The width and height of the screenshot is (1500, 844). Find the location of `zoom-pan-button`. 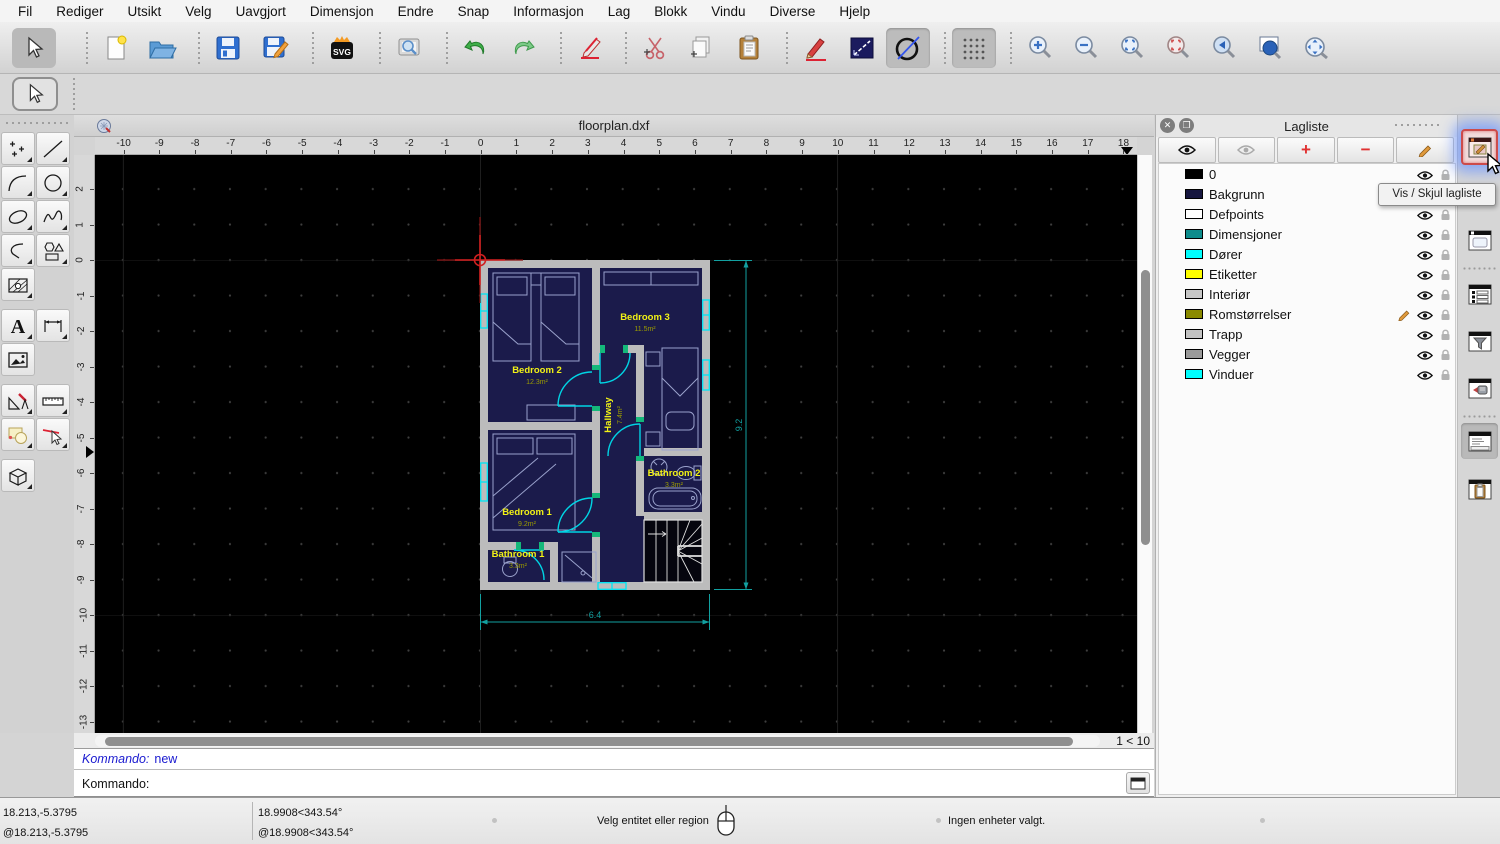

zoom-pan-button is located at coordinates (1316, 48).